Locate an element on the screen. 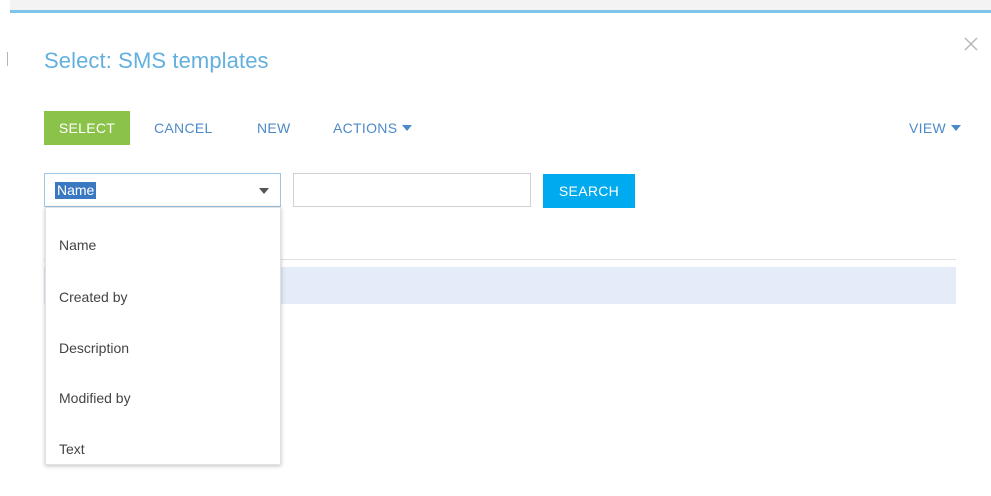 This screenshot has width=991, height=496. cancel-button: CANCEL is located at coordinates (183, 128).